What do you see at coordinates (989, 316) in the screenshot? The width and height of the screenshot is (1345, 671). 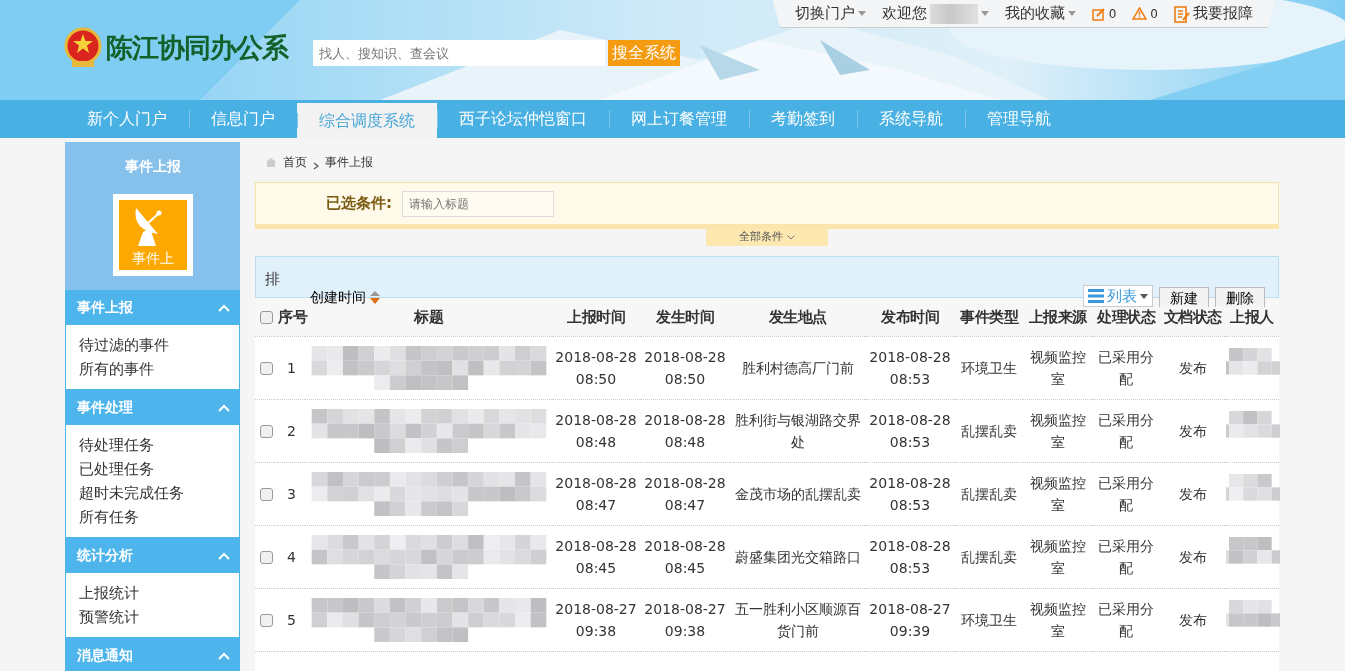 I see `column-header: 事件类型` at bounding box center [989, 316].